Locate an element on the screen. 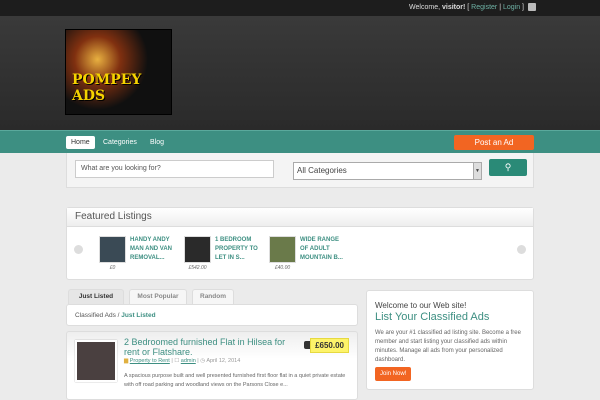  listing-price: £650.00 is located at coordinates (329, 345).